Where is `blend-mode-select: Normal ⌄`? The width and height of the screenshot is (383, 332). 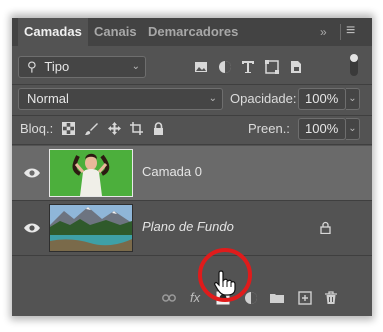
blend-mode-select: Normal ⌄ is located at coordinates (120, 99).